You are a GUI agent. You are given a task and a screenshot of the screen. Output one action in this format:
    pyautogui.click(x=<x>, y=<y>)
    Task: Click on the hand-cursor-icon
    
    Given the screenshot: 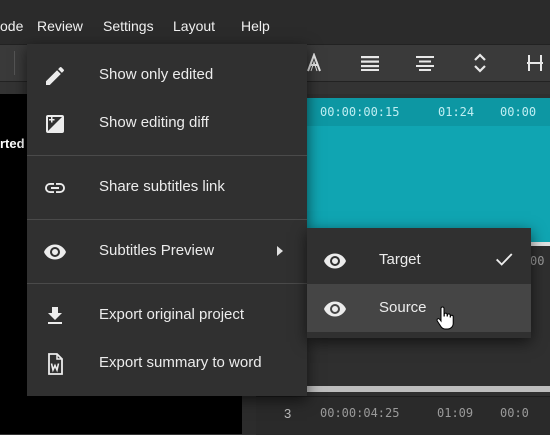 What is the action you would take?
    pyautogui.click(x=445, y=318)
    